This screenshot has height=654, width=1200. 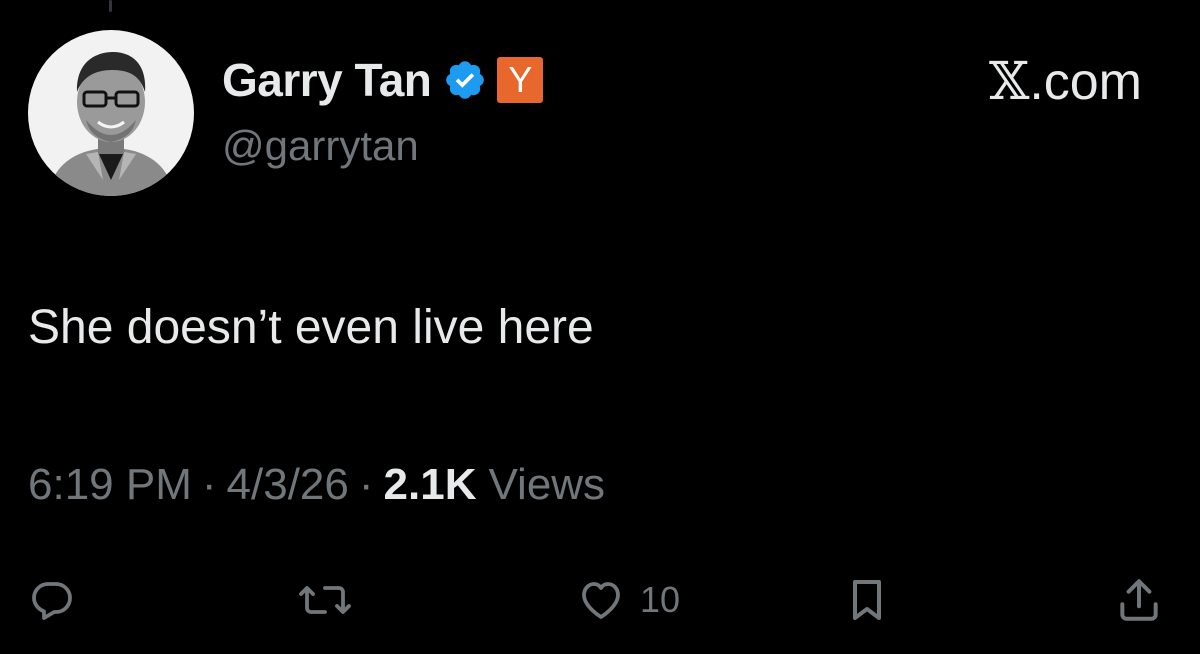 I want to click on avatar, so click(x=111, y=113).